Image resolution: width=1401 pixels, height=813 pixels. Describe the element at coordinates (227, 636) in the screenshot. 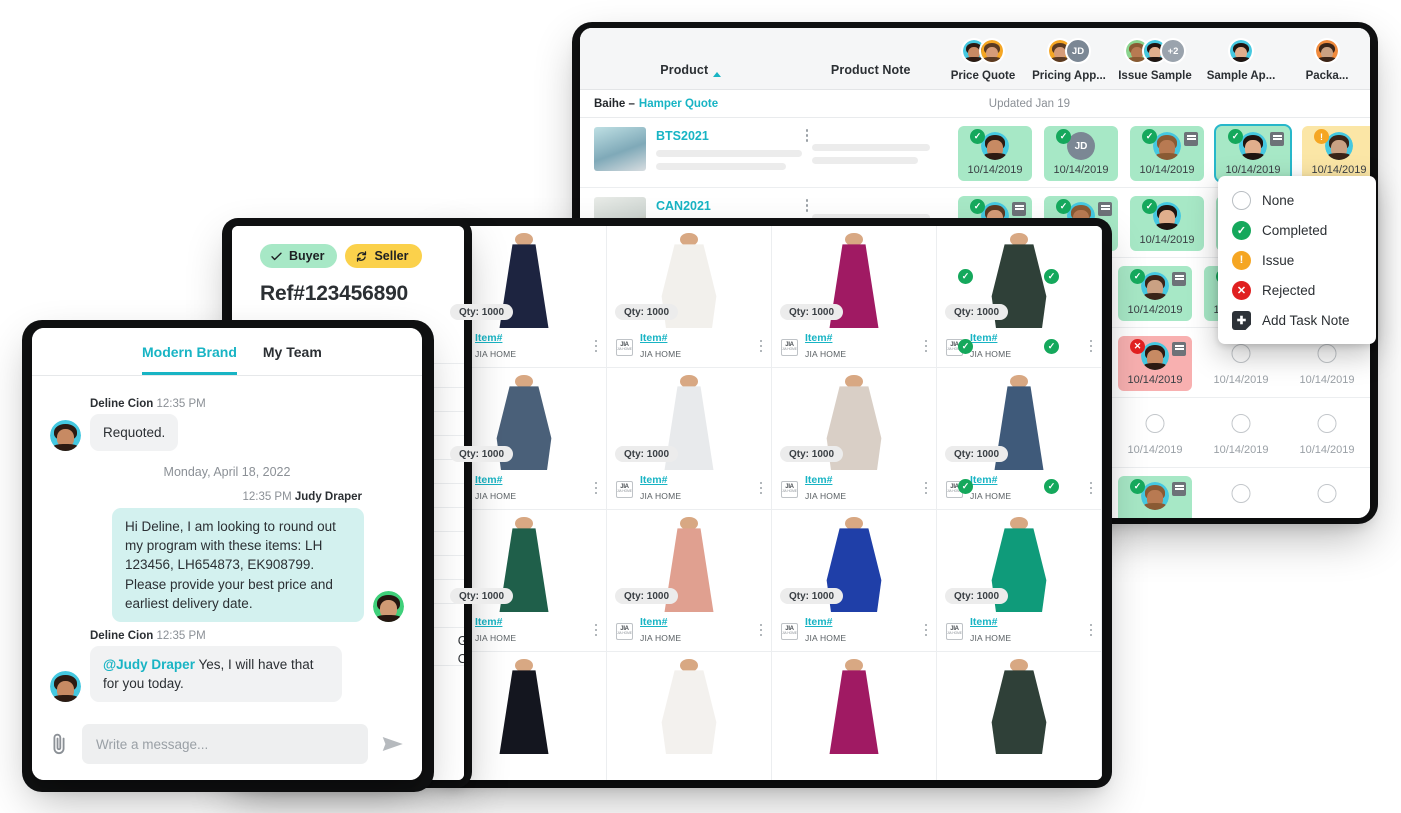

I see `message-header-3: Deline Cion 12:35 PM` at that location.